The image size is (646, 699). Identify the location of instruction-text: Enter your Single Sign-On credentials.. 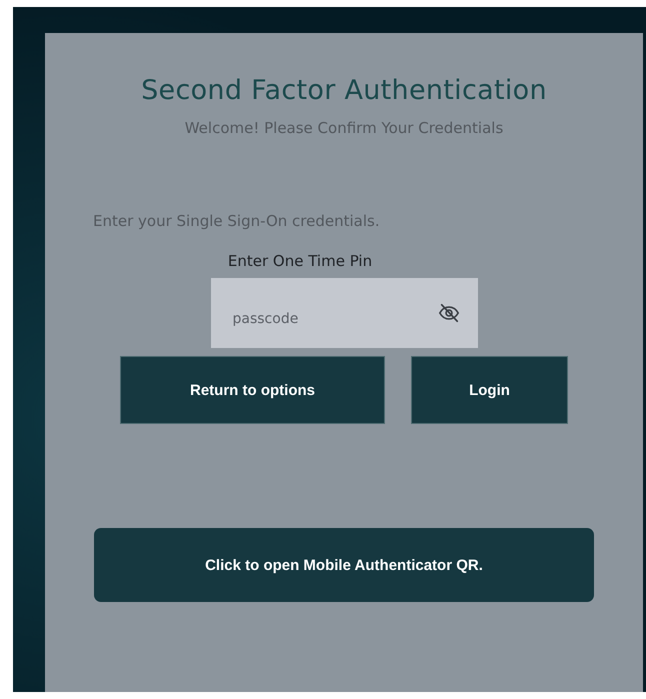
(236, 221).